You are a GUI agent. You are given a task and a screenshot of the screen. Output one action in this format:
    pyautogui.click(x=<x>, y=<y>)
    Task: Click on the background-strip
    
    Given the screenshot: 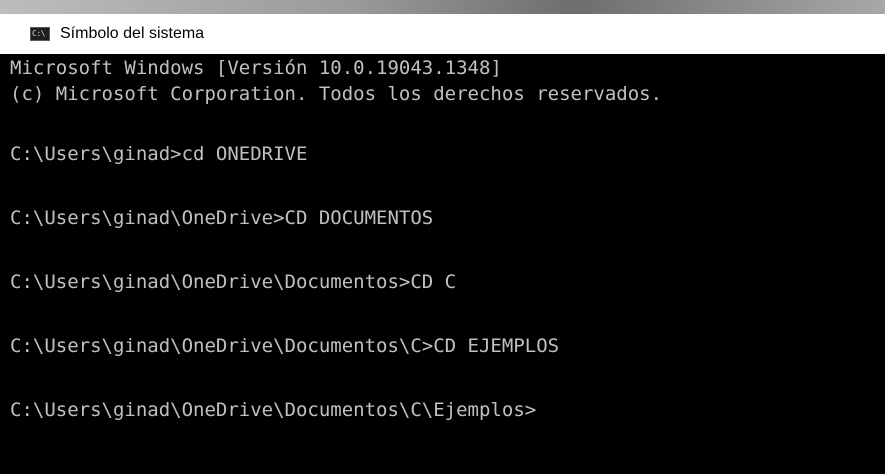 What is the action you would take?
    pyautogui.click(x=442, y=7)
    